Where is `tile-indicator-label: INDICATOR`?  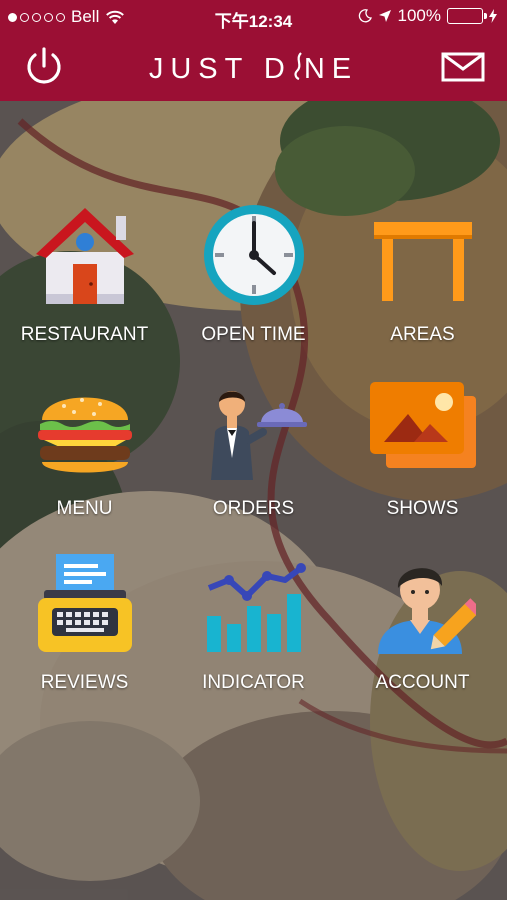 tile-indicator-label: INDICATOR is located at coordinates (253, 682).